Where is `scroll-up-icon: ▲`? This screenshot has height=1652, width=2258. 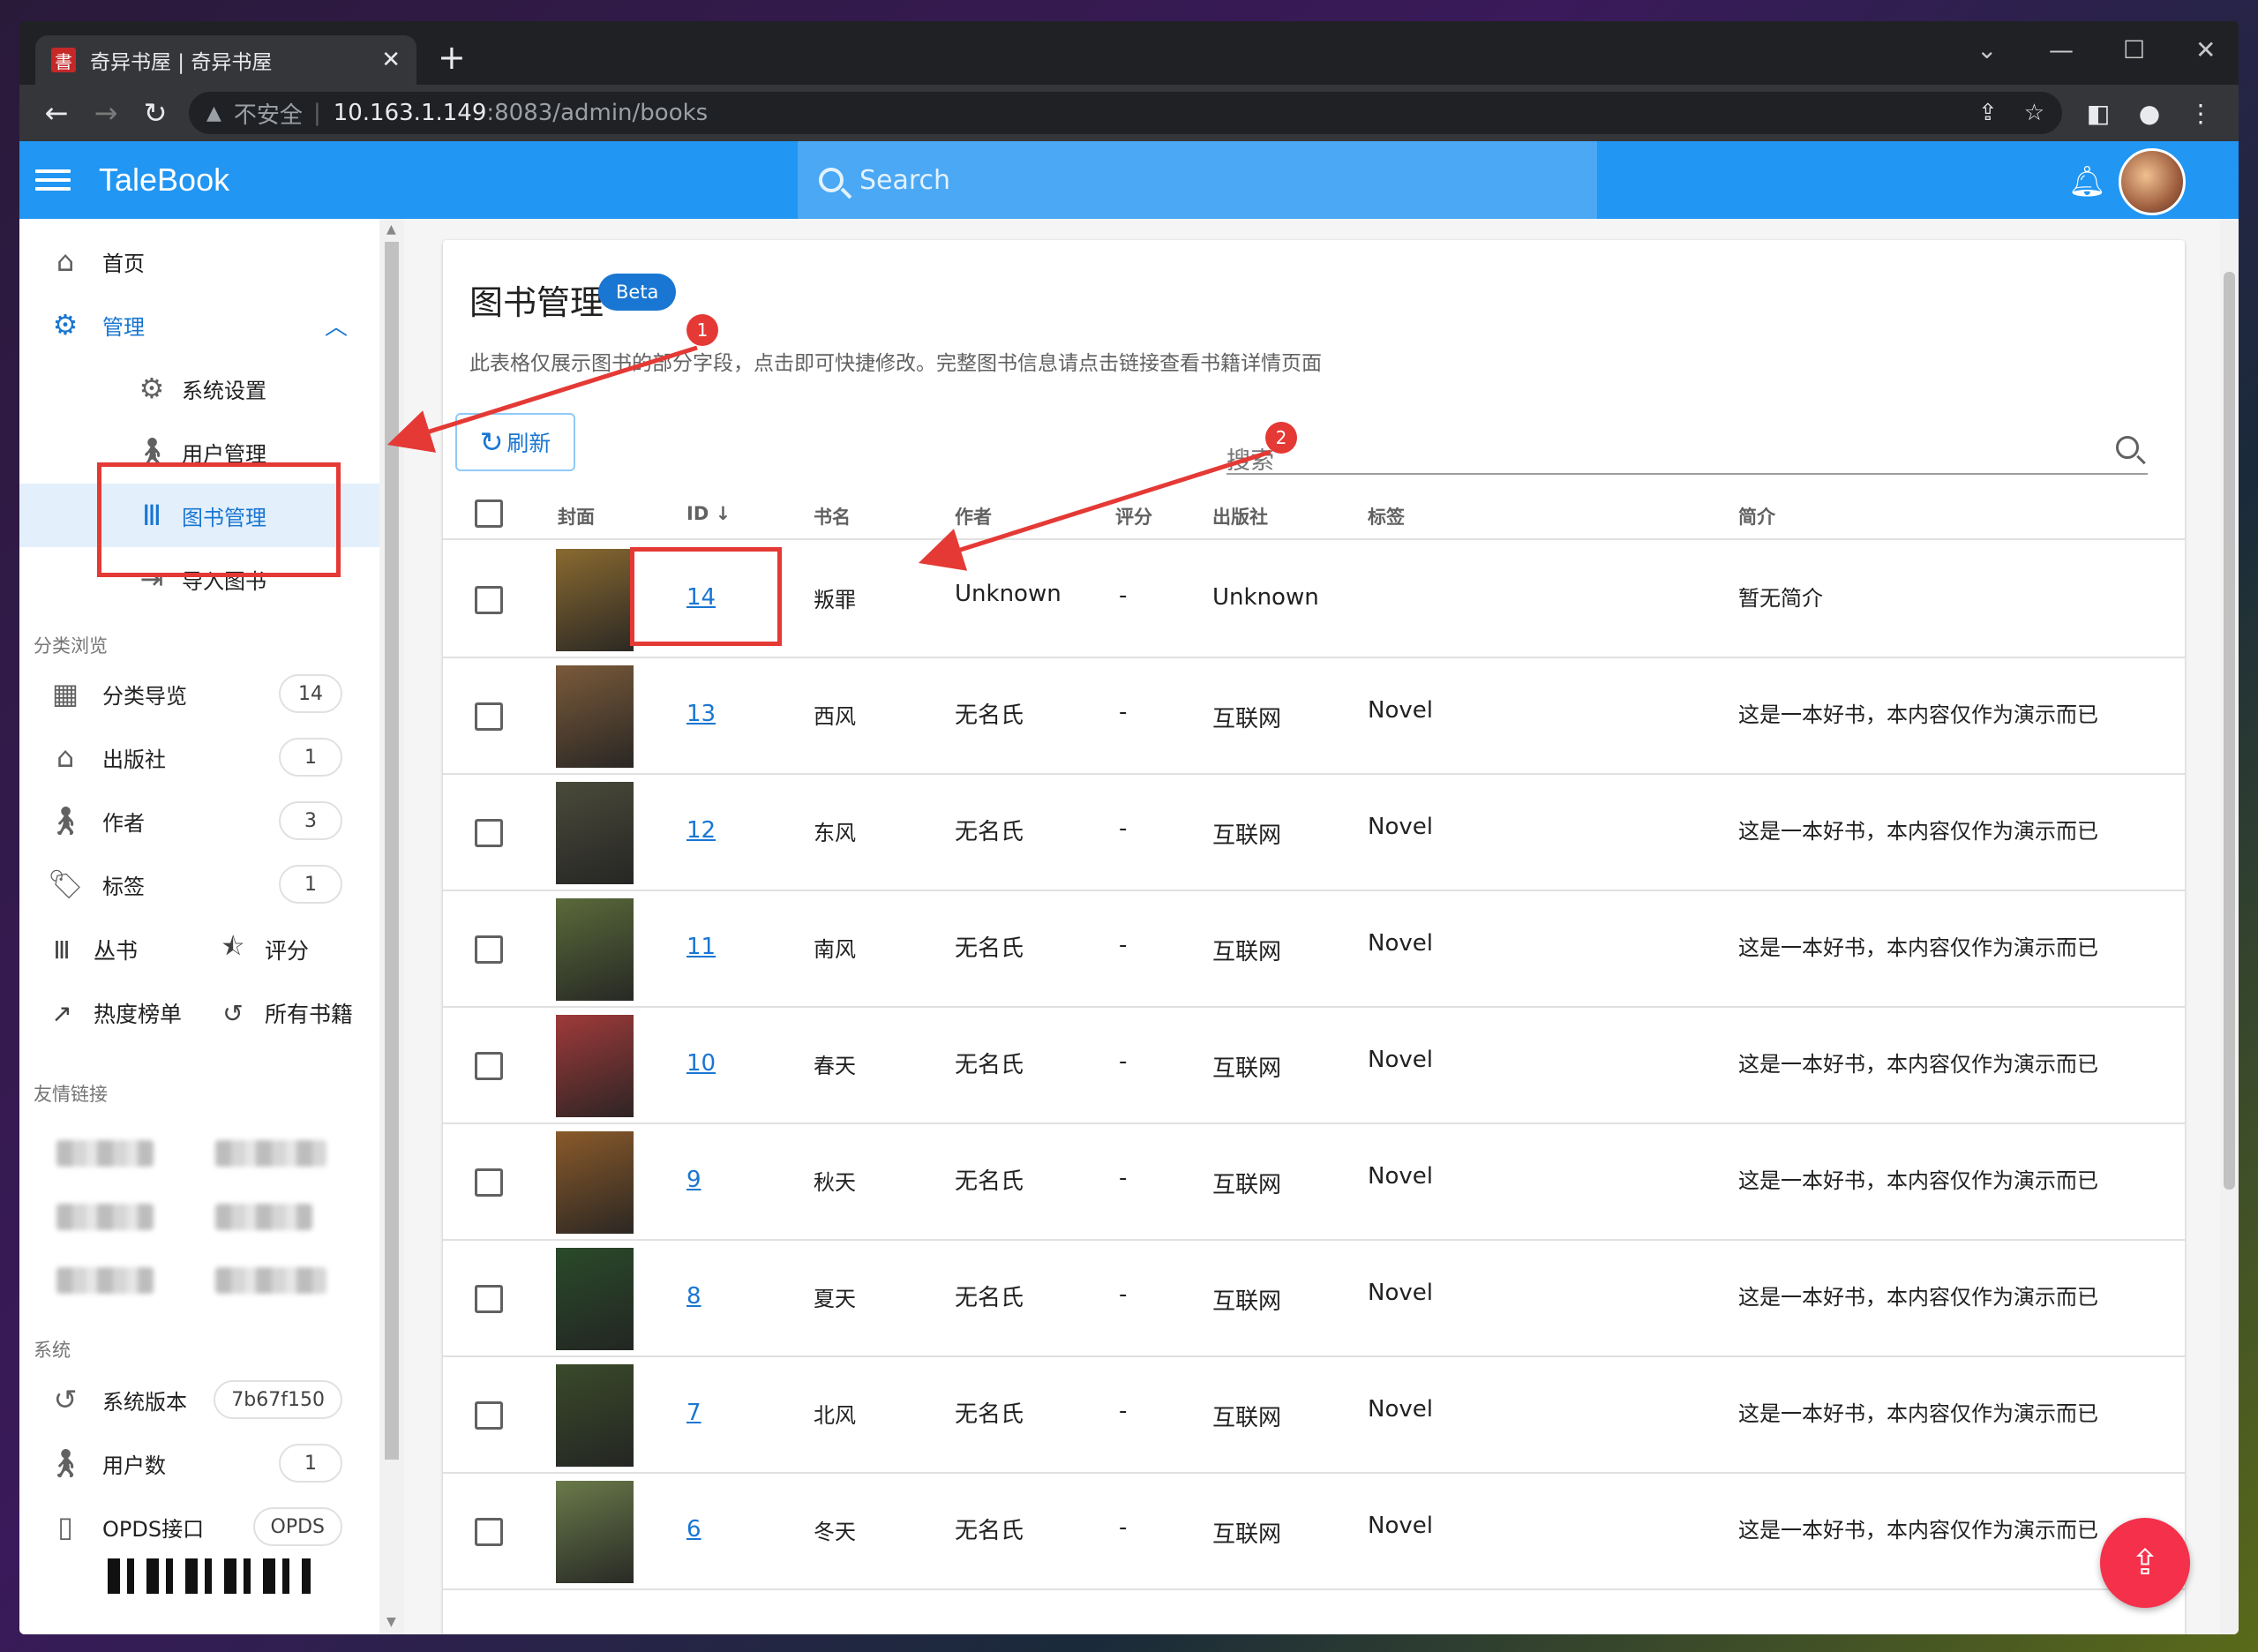 scroll-up-icon: ▲ is located at coordinates (391, 229).